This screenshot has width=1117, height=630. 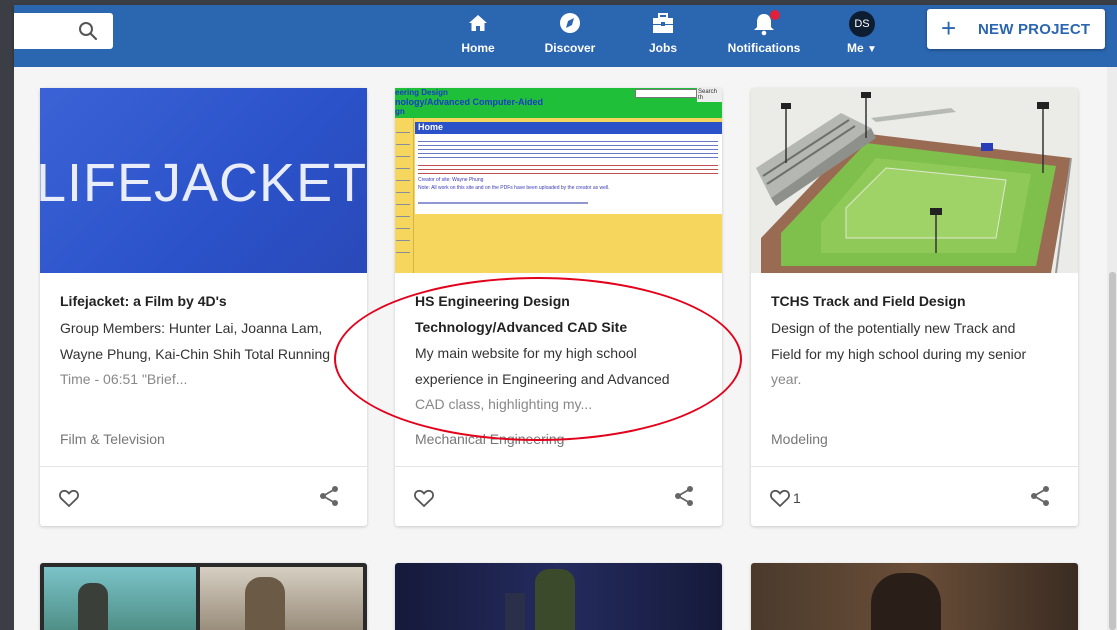 I want to click on nav-discover-label: Discover, so click(x=570, y=48).